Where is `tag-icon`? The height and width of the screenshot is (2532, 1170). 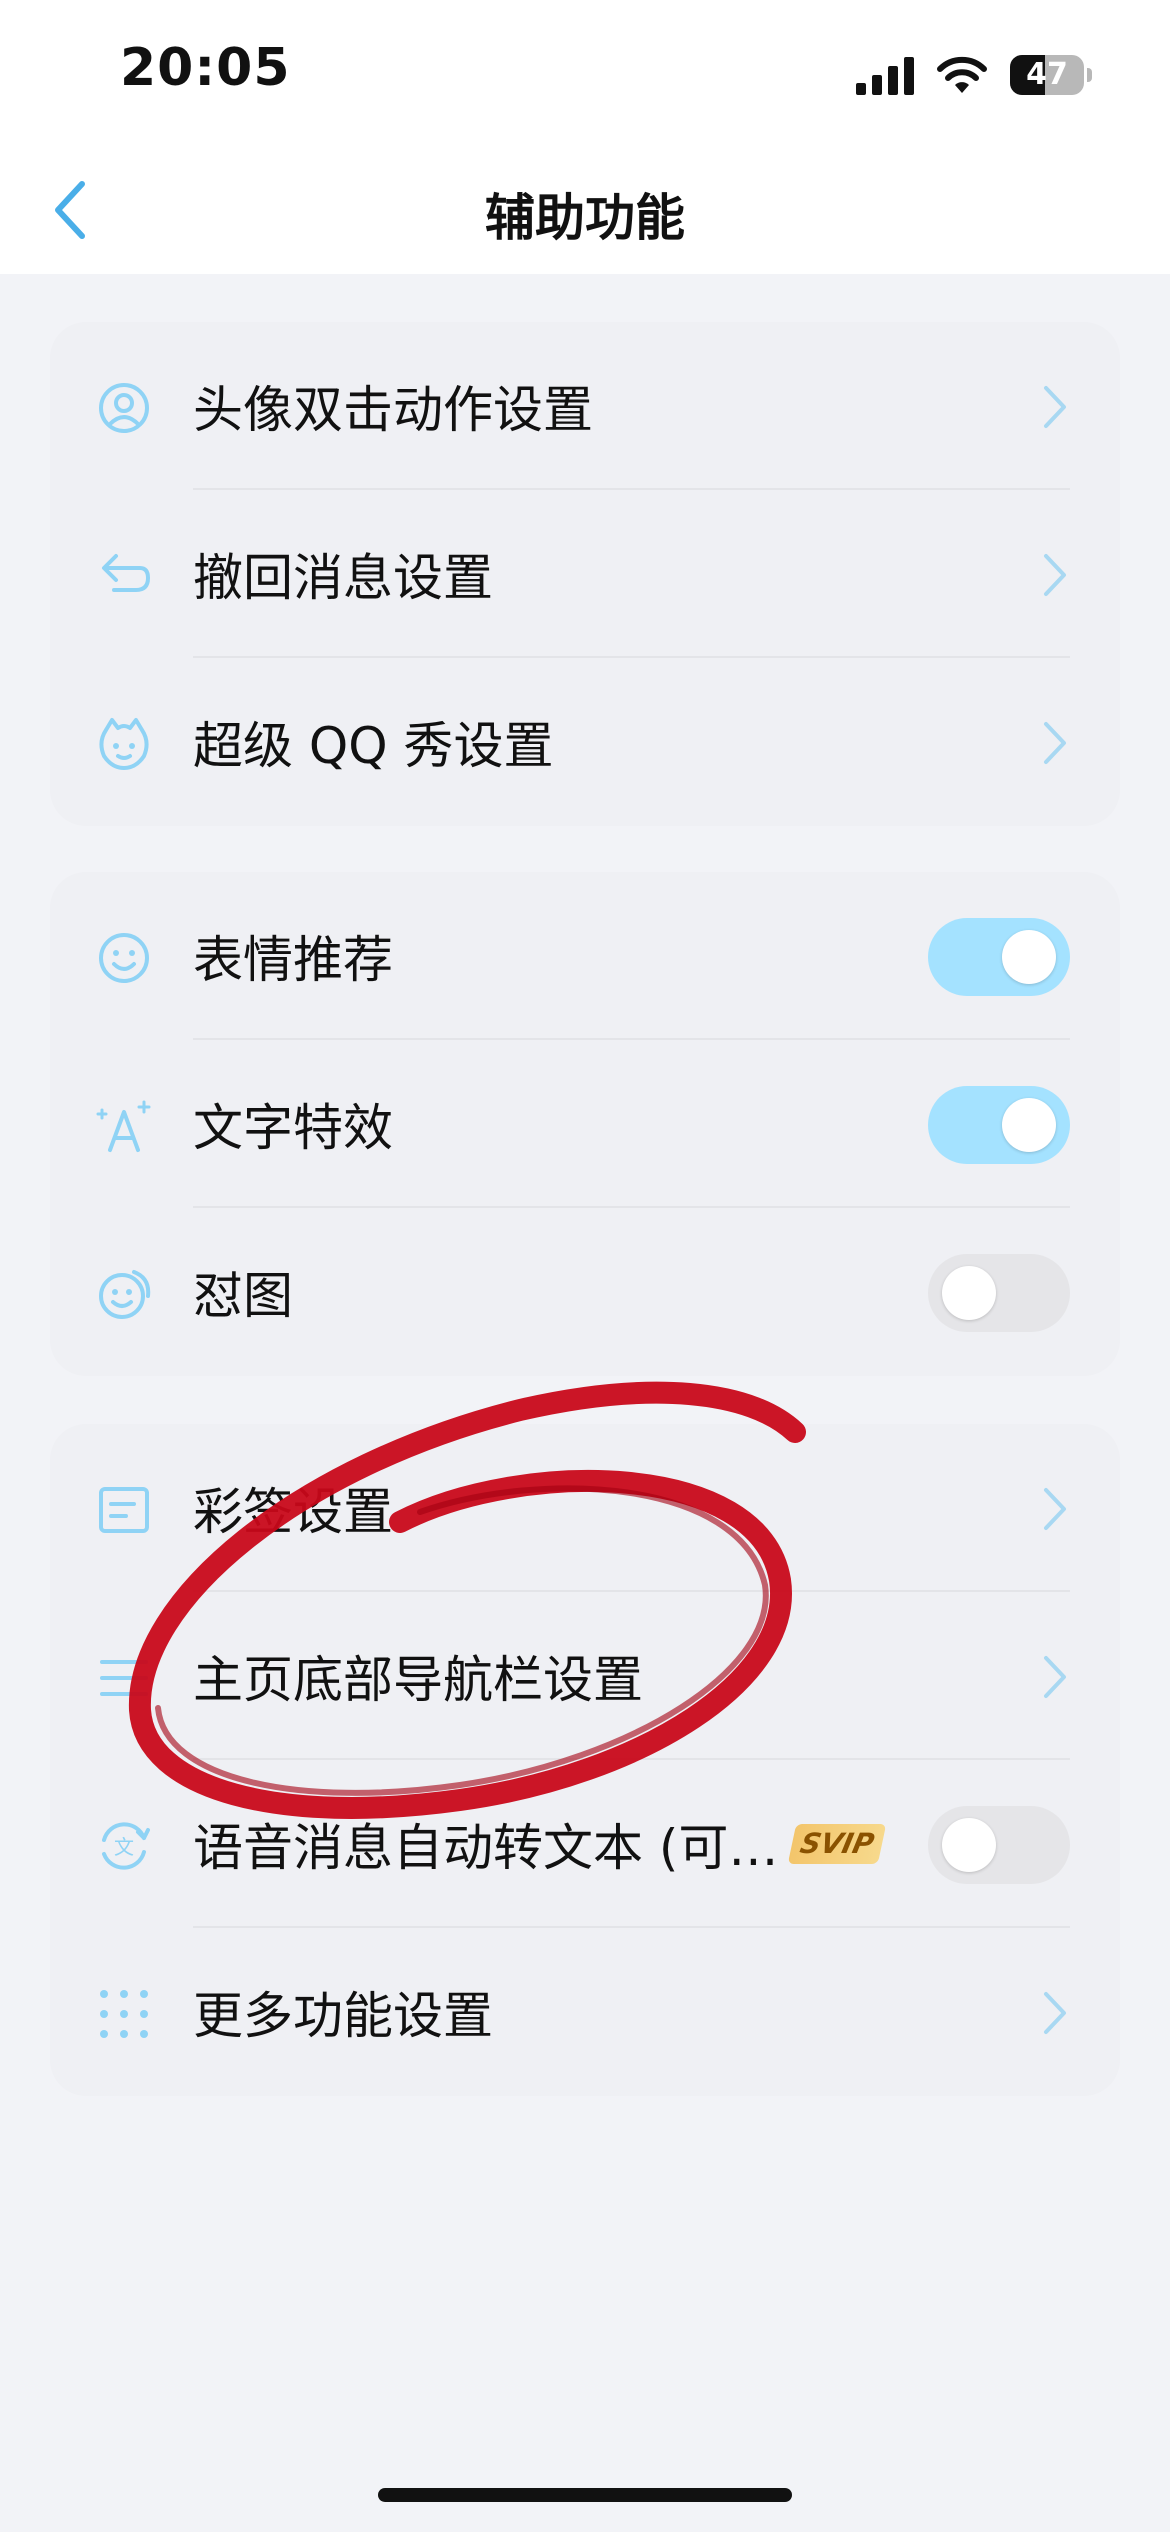
tag-icon is located at coordinates (124, 1510).